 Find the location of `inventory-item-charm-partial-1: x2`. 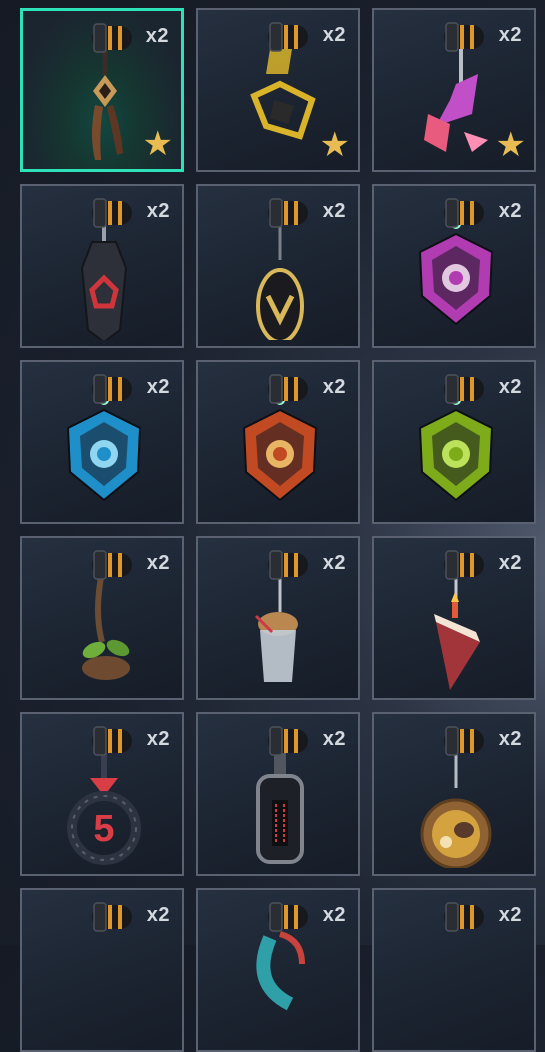

inventory-item-charm-partial-1: x2 is located at coordinates (102, 970).